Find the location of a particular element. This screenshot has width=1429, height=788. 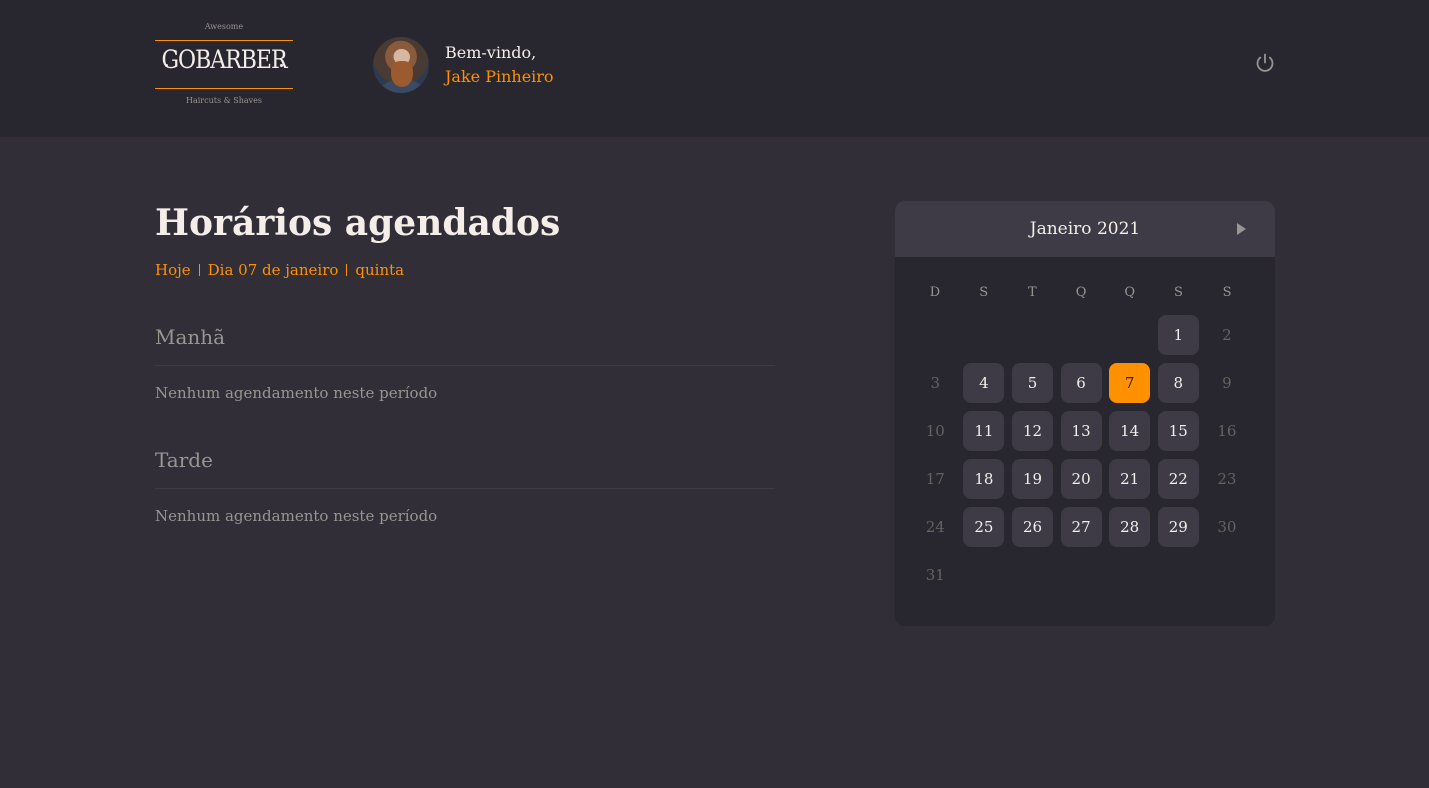

empty-message-morning: Nenhum agendamento neste período is located at coordinates (296, 393).